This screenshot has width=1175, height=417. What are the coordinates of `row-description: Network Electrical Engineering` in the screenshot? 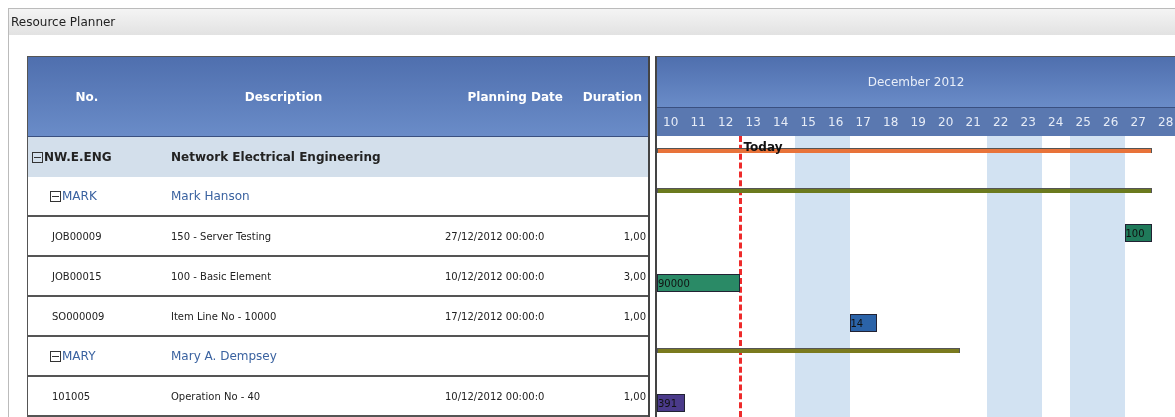 It's located at (276, 157).